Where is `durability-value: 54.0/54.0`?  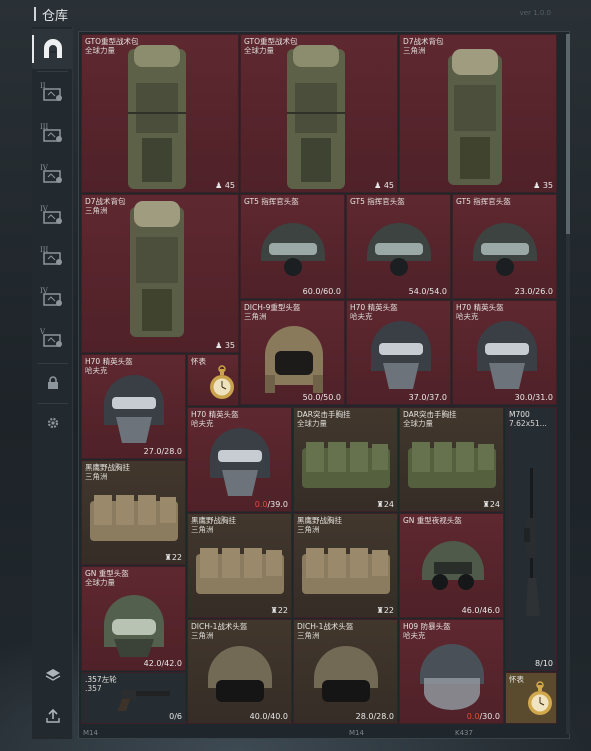 durability-value: 54.0/54.0 is located at coordinates (427, 291).